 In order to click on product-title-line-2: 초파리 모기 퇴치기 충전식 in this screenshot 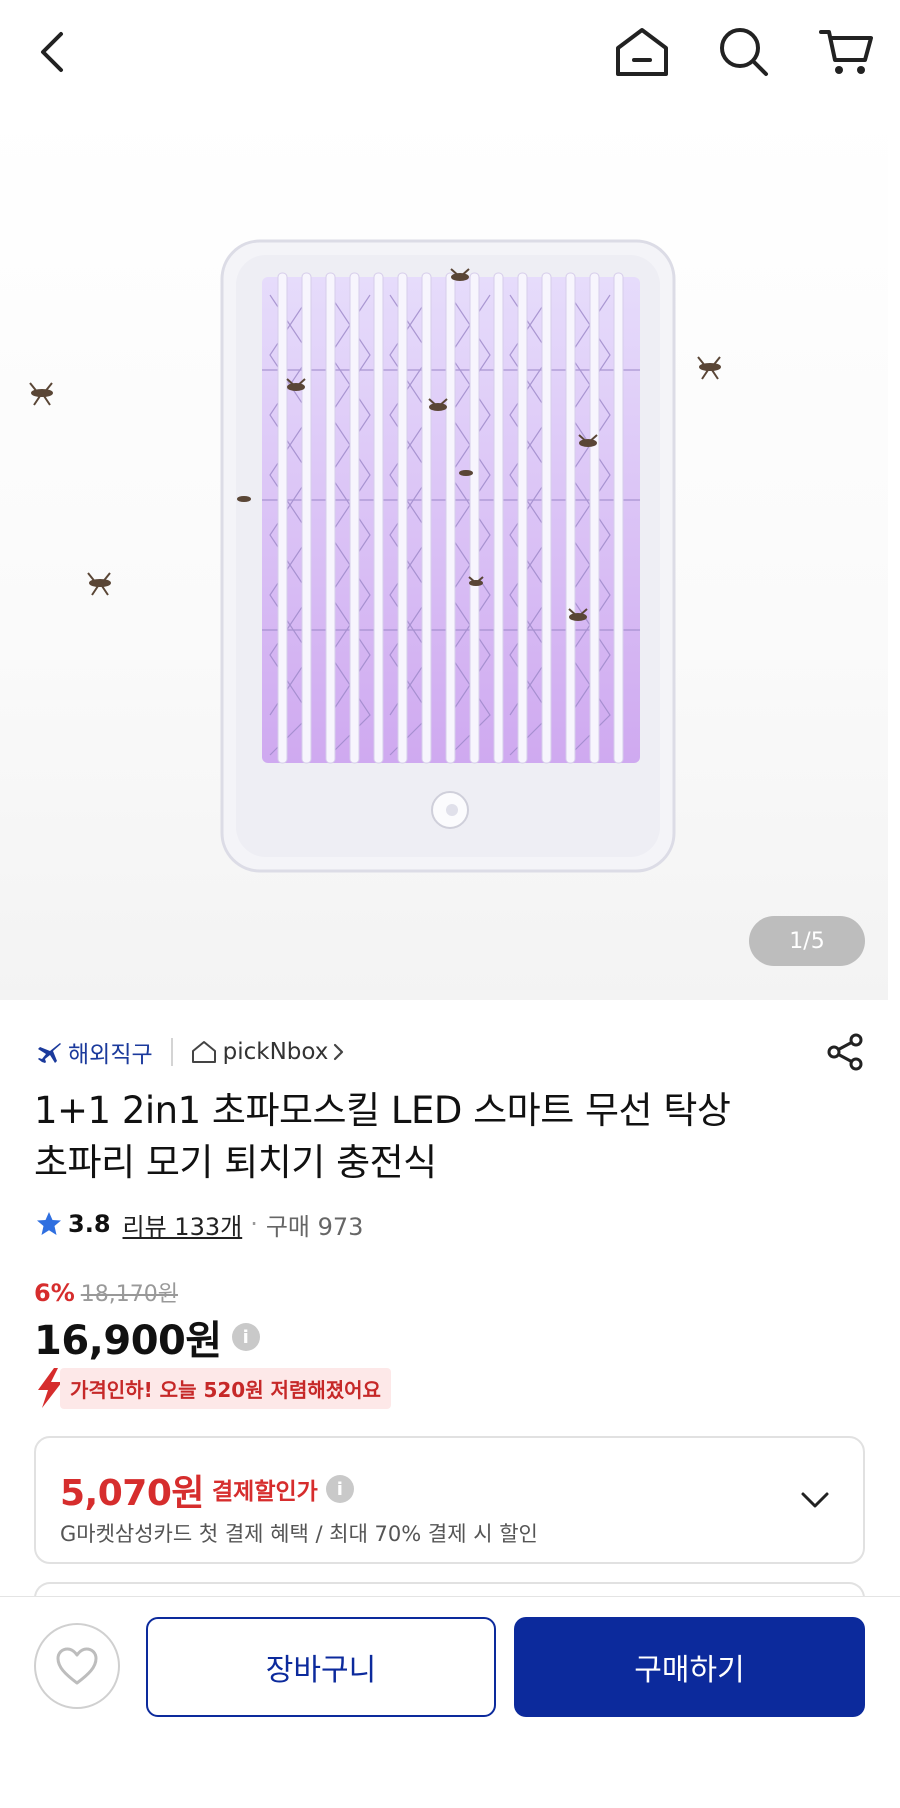, I will do `click(235, 1162)`.